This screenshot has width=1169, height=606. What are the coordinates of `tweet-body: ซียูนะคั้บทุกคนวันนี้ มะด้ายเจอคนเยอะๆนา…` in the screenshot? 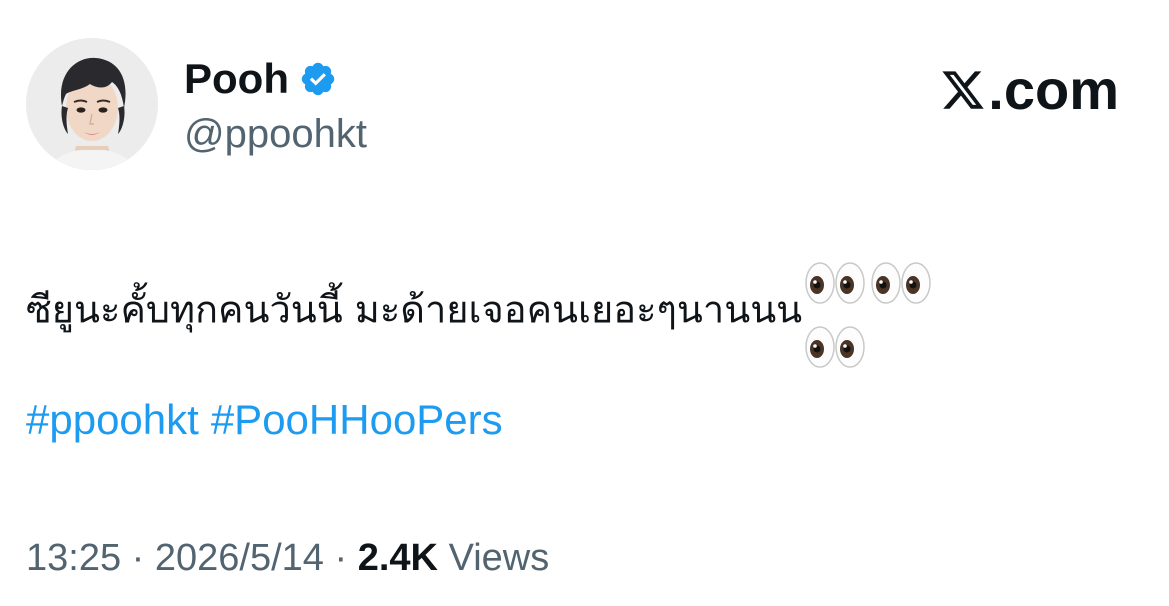 It's located at (414, 309).